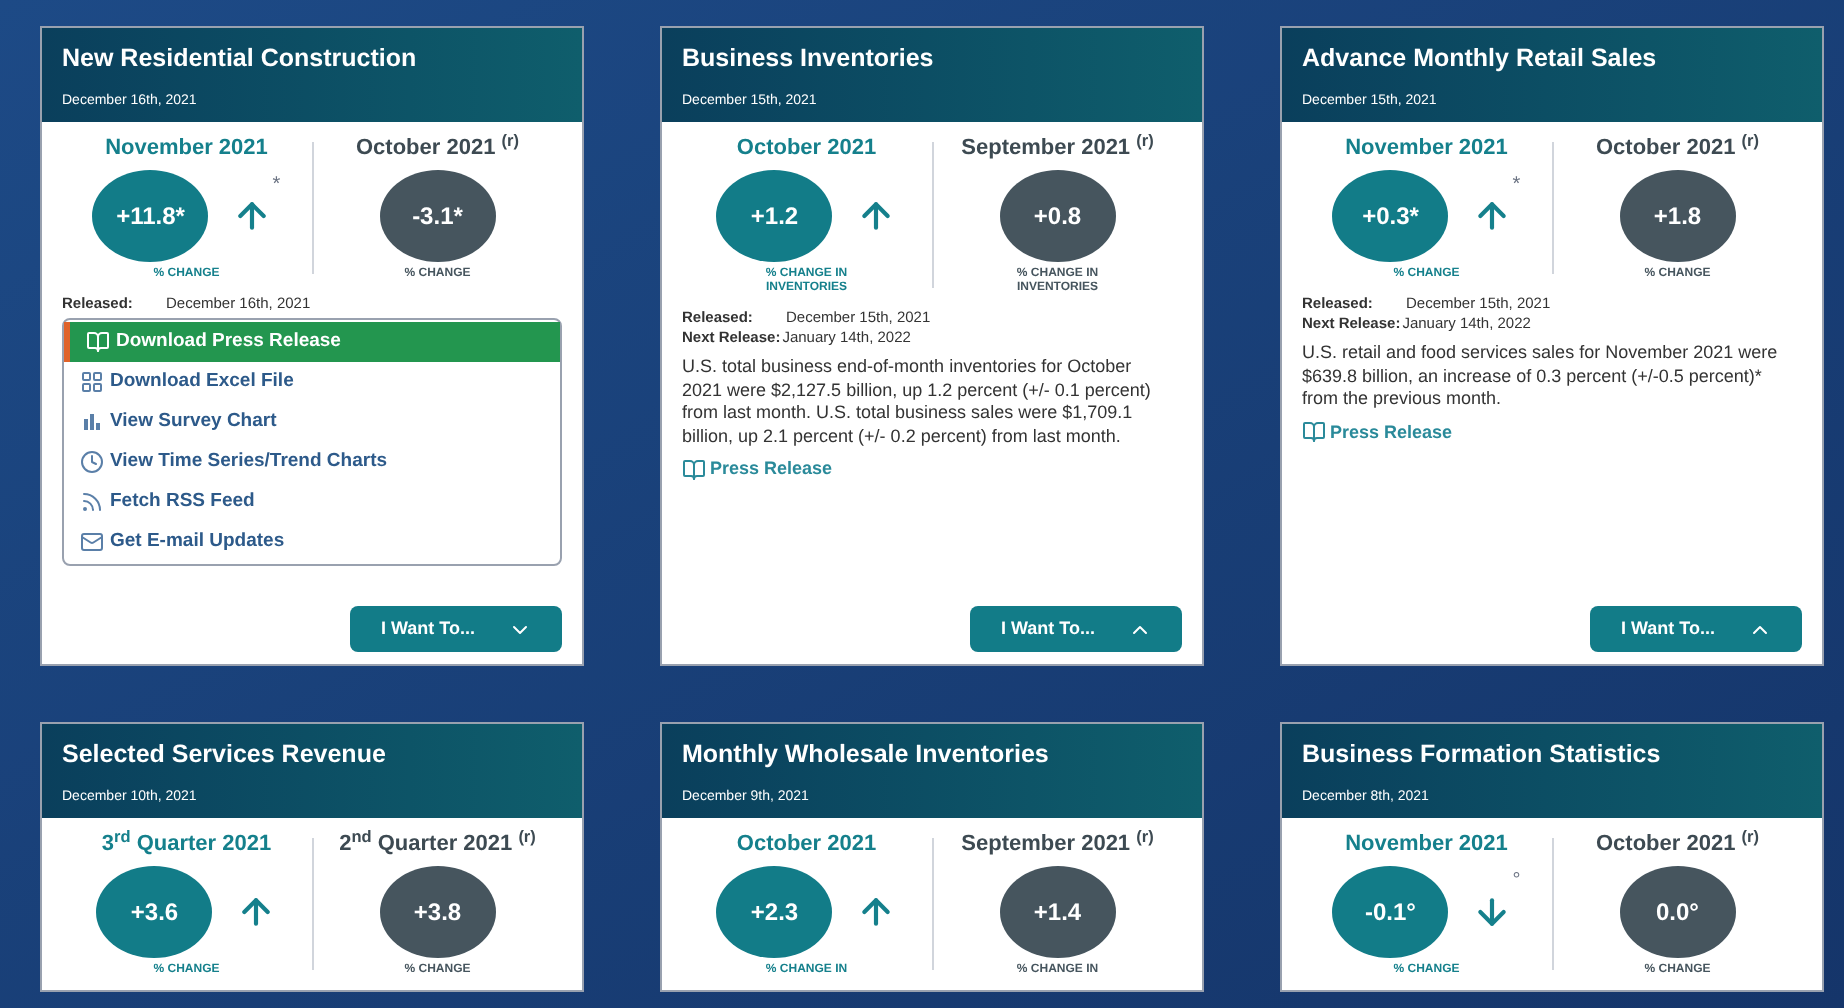 This screenshot has width=1844, height=1008. What do you see at coordinates (150, 216) in the screenshot?
I see `value-bubble: +11.8*` at bounding box center [150, 216].